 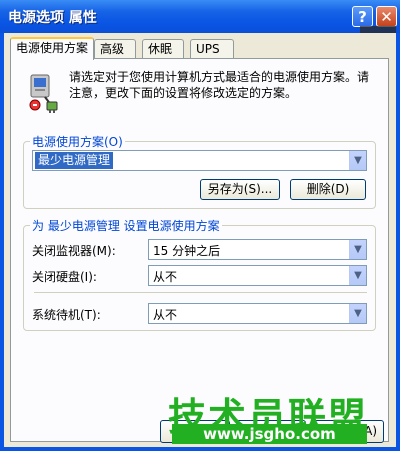 What do you see at coordinates (212, 48) in the screenshot?
I see `tab-ups: UPS` at bounding box center [212, 48].